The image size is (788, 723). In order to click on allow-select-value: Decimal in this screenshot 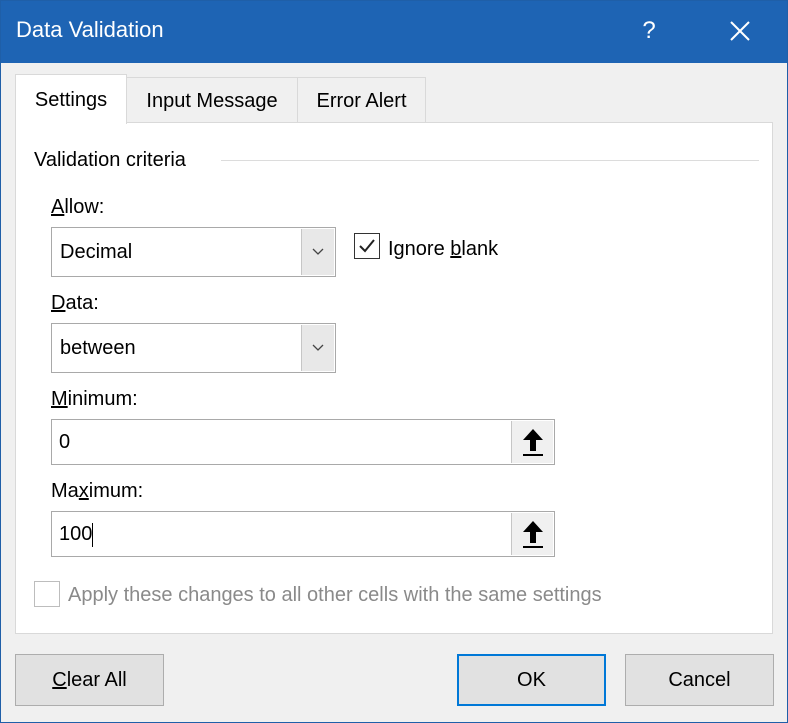, I will do `click(96, 252)`.